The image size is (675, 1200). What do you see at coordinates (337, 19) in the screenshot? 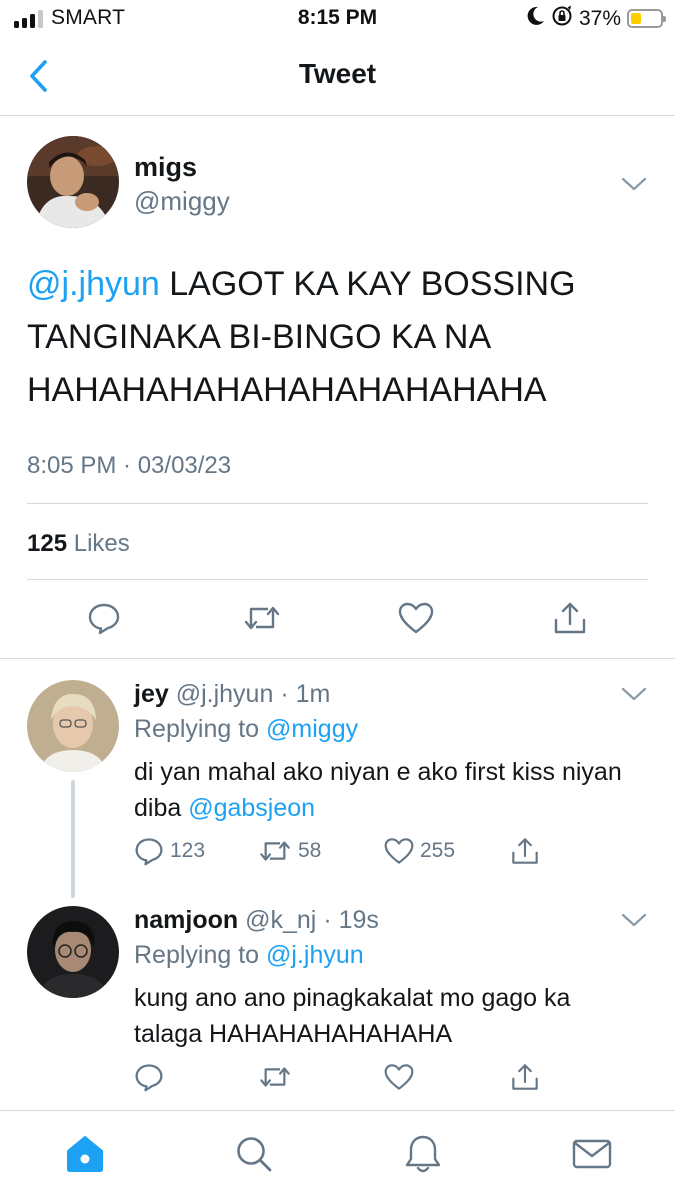
I see `status-bar: SMART 8:15 PM 37%` at bounding box center [337, 19].